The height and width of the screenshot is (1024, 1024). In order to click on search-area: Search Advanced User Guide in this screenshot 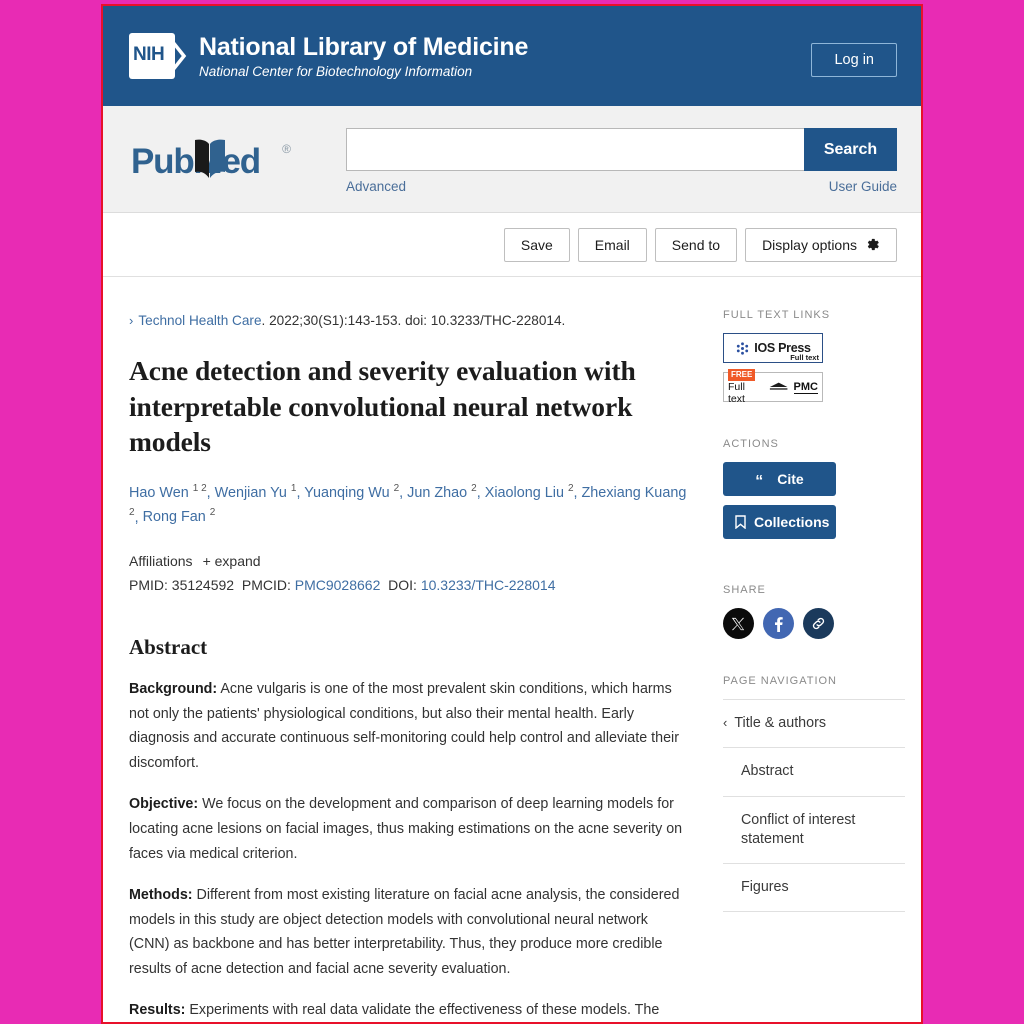, I will do `click(621, 161)`.